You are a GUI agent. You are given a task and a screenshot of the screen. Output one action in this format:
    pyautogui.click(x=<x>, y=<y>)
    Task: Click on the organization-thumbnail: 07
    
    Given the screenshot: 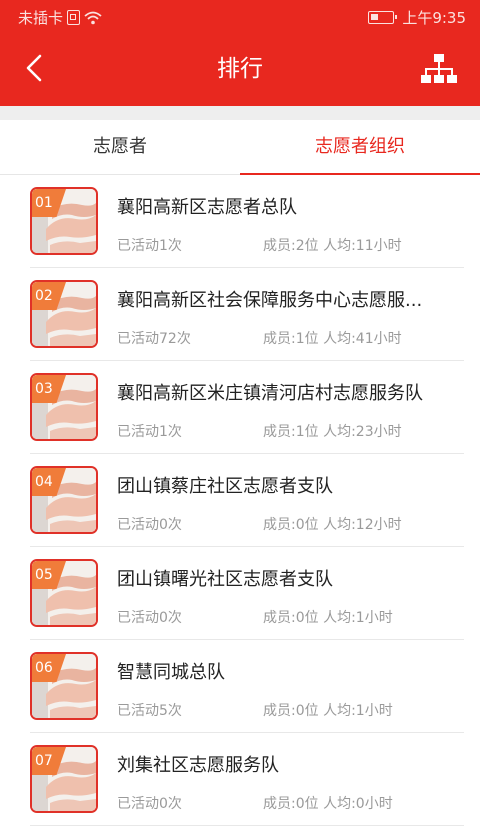 What is the action you would take?
    pyautogui.click(x=64, y=779)
    